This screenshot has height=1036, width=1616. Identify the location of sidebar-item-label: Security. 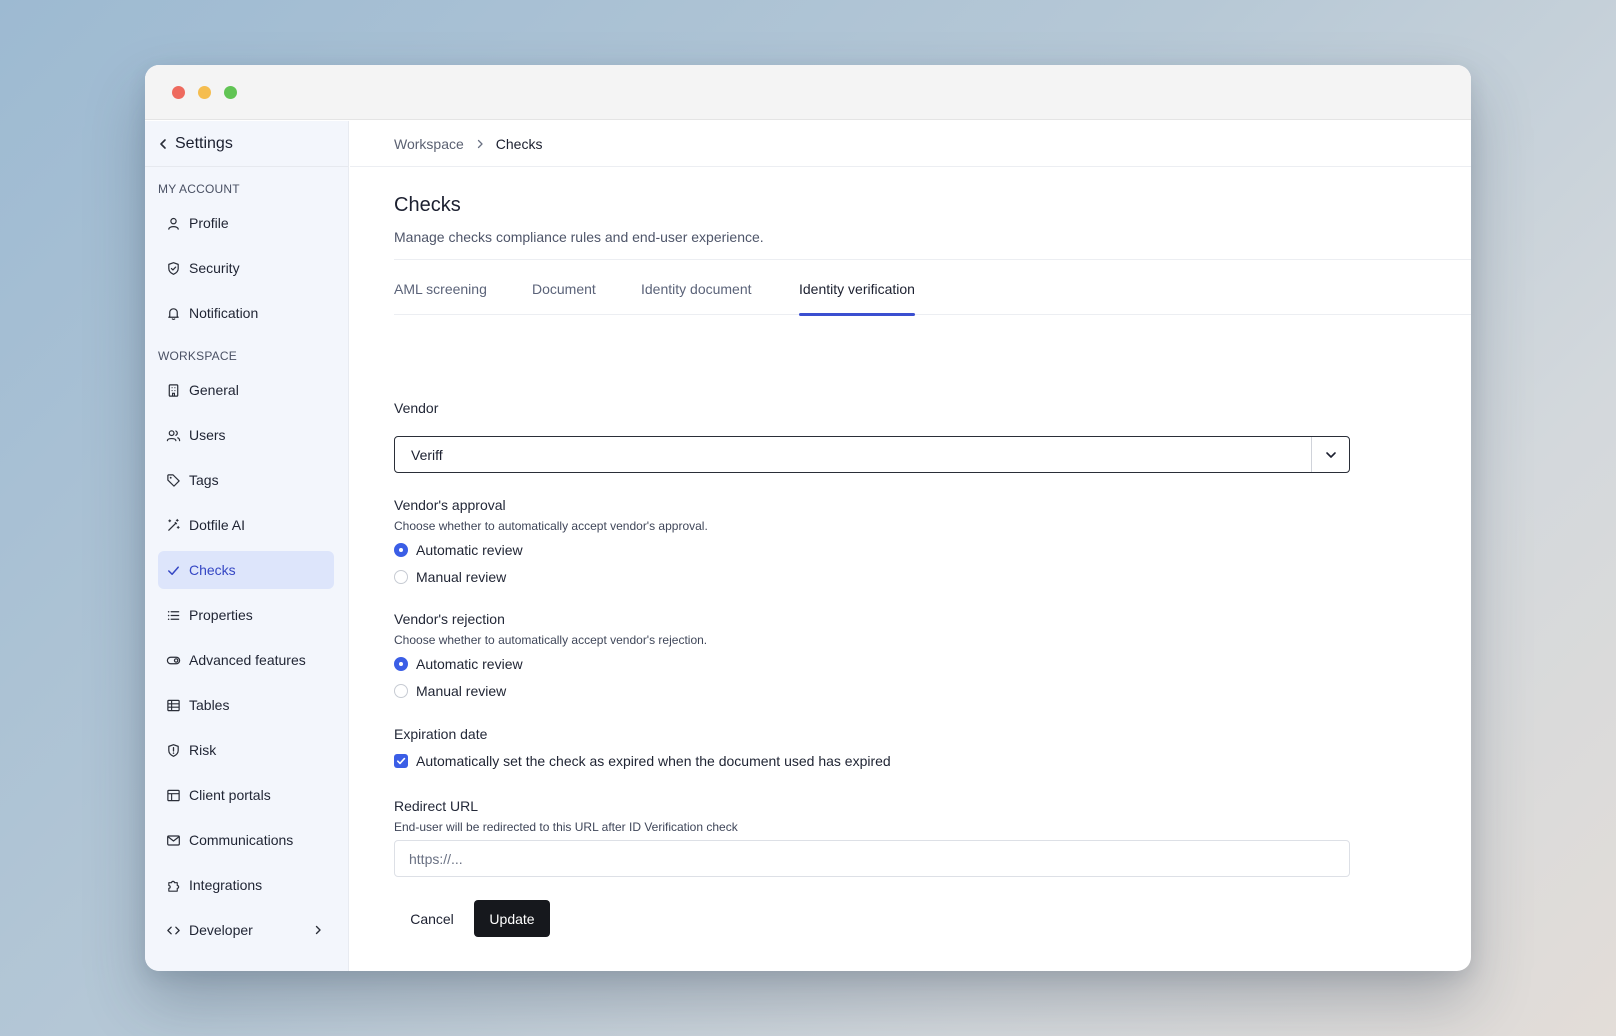
(214, 268).